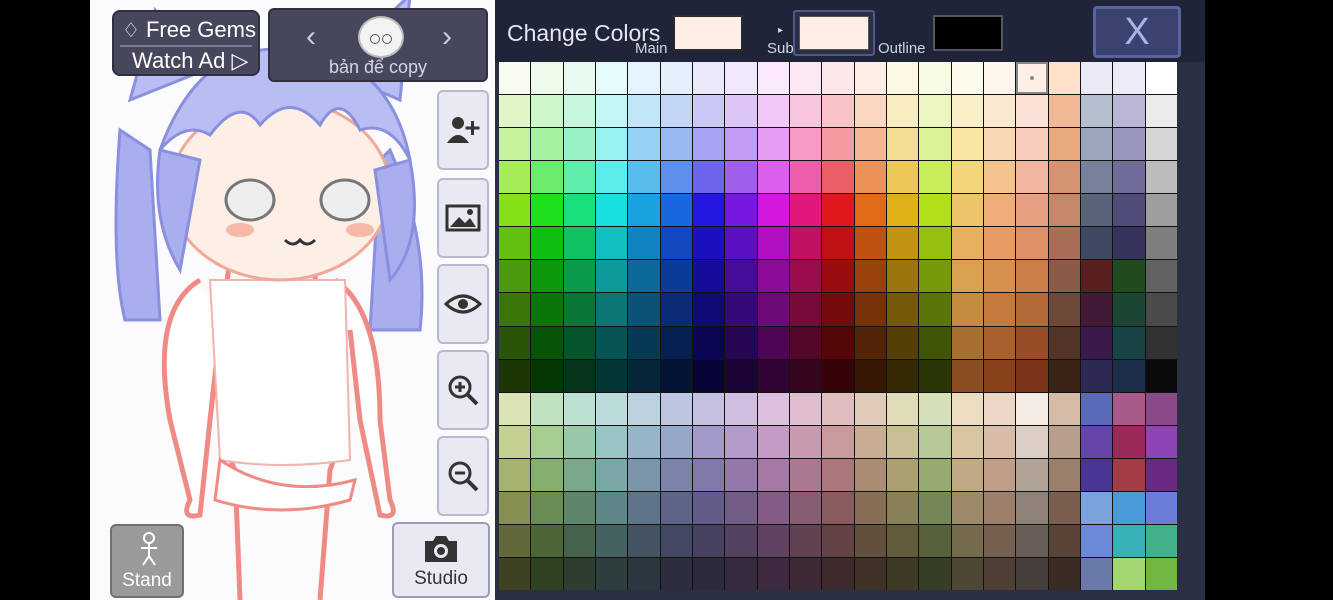 This screenshot has width=1333, height=600. Describe the element at coordinates (447, 37) in the screenshot. I see `next-preset-button: ›` at that location.